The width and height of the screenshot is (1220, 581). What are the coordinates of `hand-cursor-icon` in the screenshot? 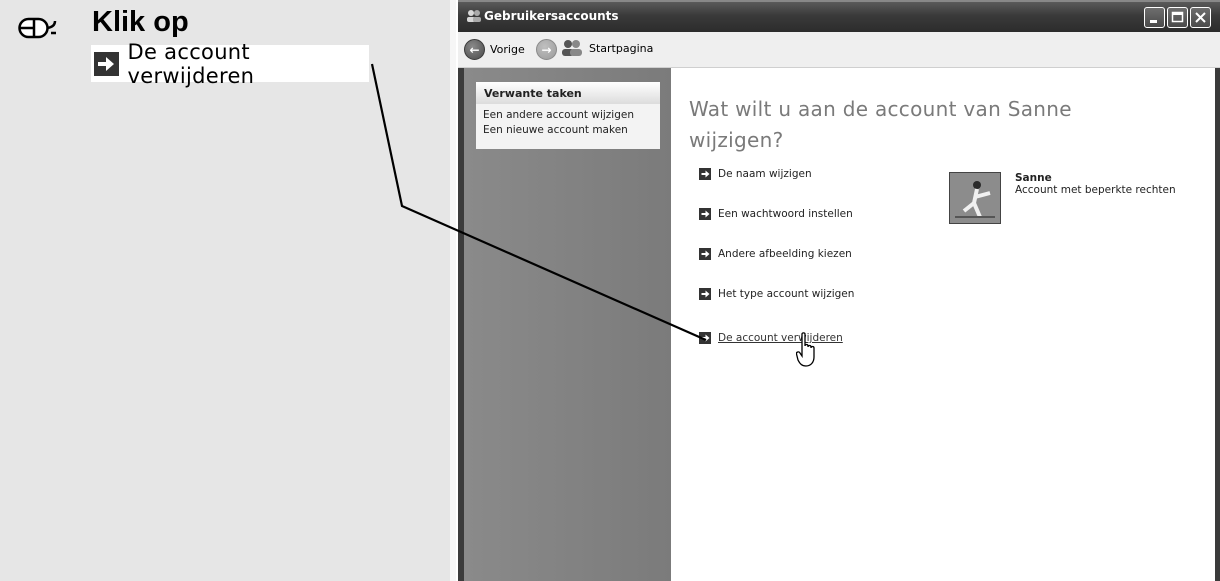 It's located at (805, 349).